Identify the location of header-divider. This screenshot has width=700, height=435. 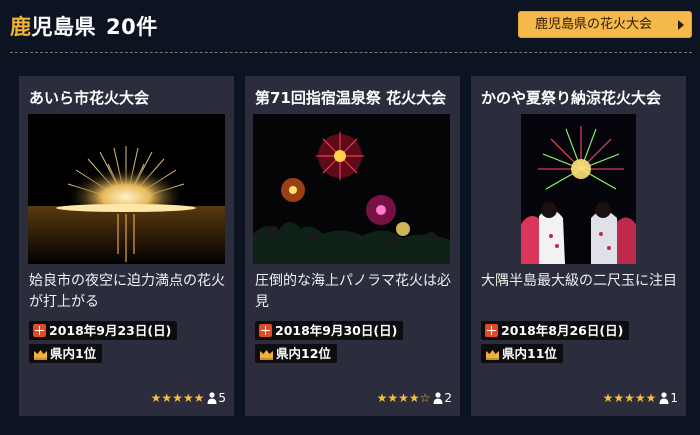
(351, 52).